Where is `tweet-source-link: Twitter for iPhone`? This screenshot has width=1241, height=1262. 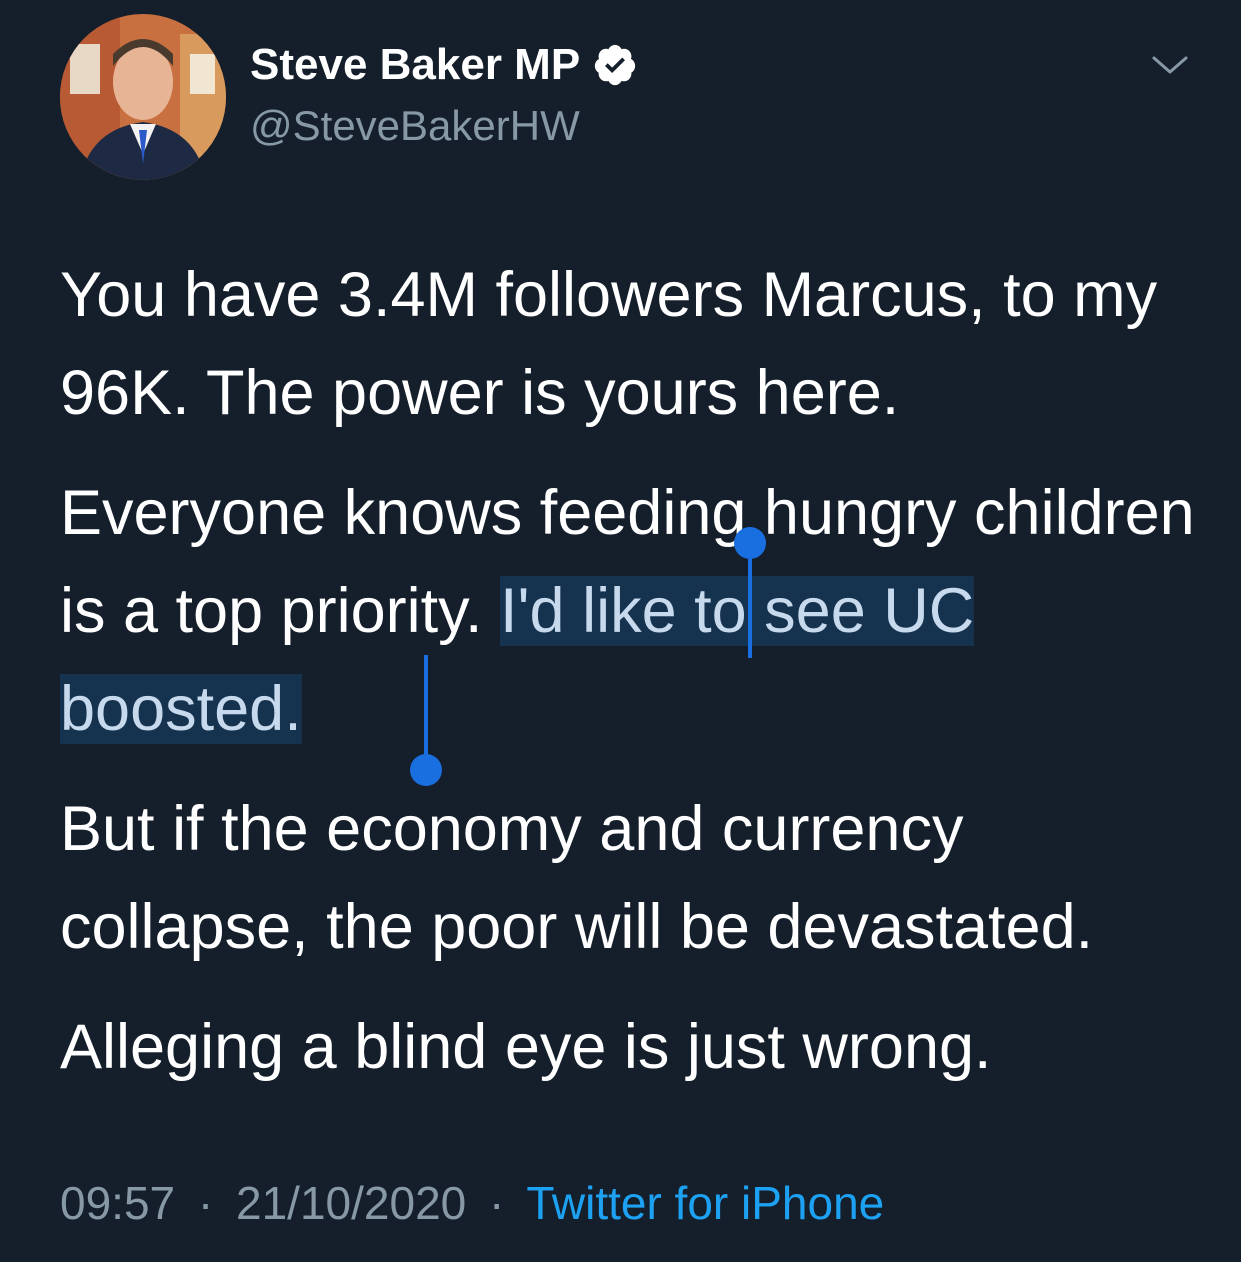
tweet-source-link: Twitter for iPhone is located at coordinates (705, 1203).